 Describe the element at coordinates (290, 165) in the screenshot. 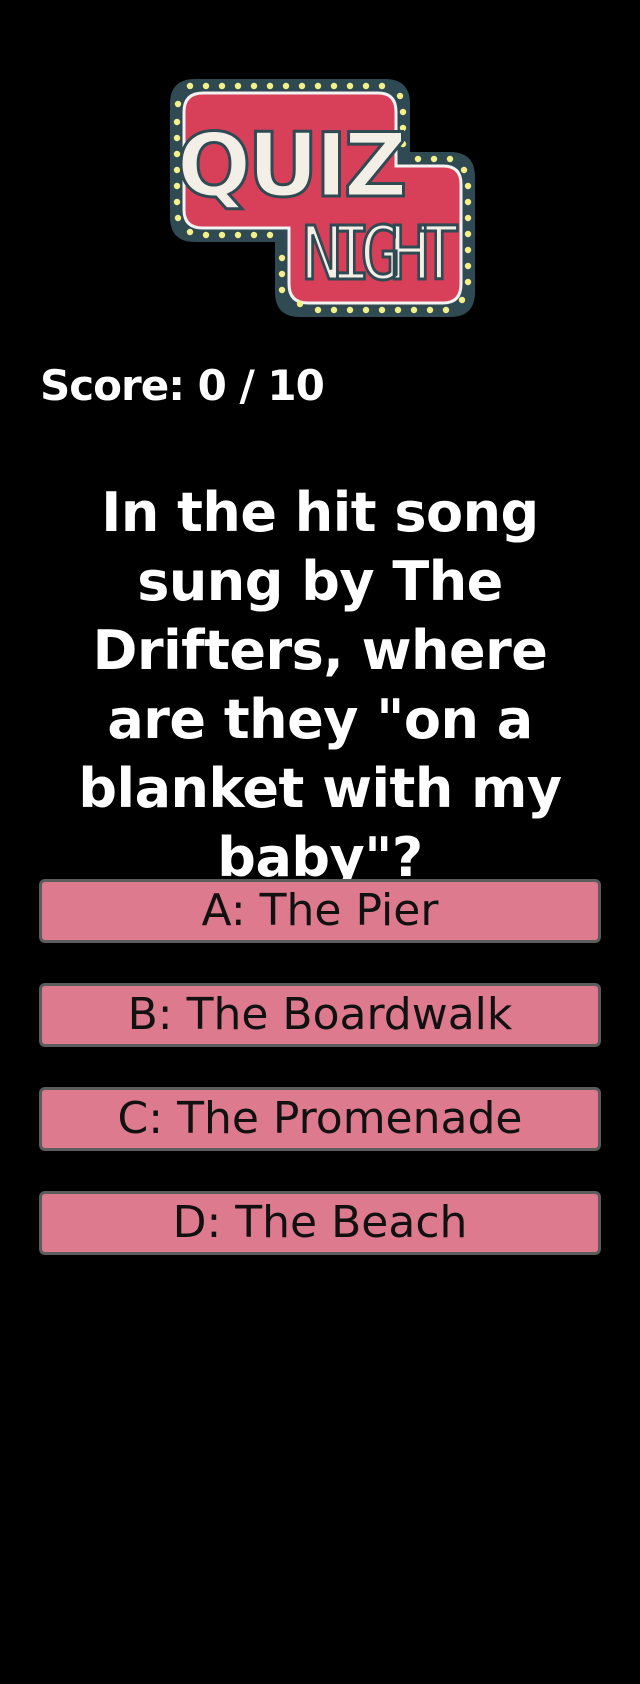

I see `logo-quiz-text: QUIZ` at that location.